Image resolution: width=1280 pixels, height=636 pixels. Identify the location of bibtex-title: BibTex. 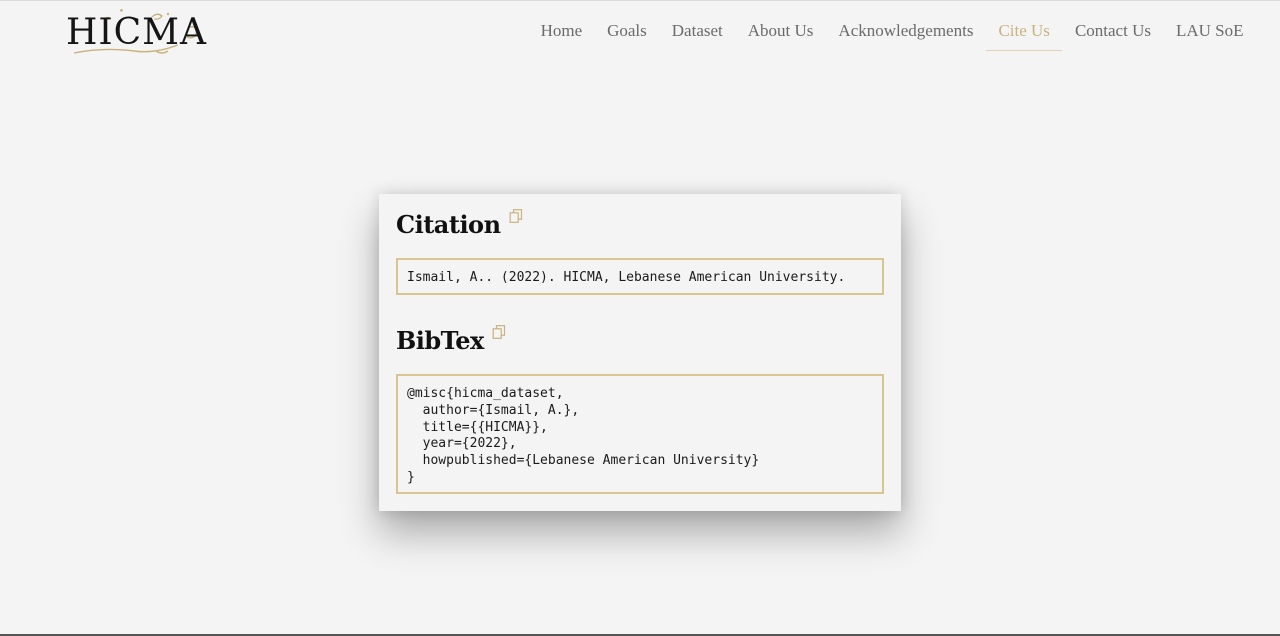
(440, 340).